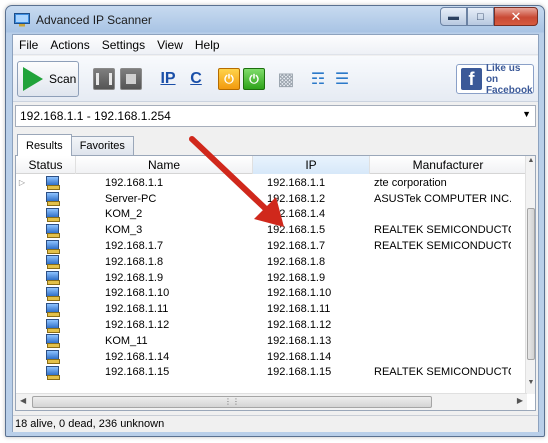 The width and height of the screenshot is (548, 443). Describe the element at coordinates (69, 45) in the screenshot. I see `menu-actions: Actions` at that location.